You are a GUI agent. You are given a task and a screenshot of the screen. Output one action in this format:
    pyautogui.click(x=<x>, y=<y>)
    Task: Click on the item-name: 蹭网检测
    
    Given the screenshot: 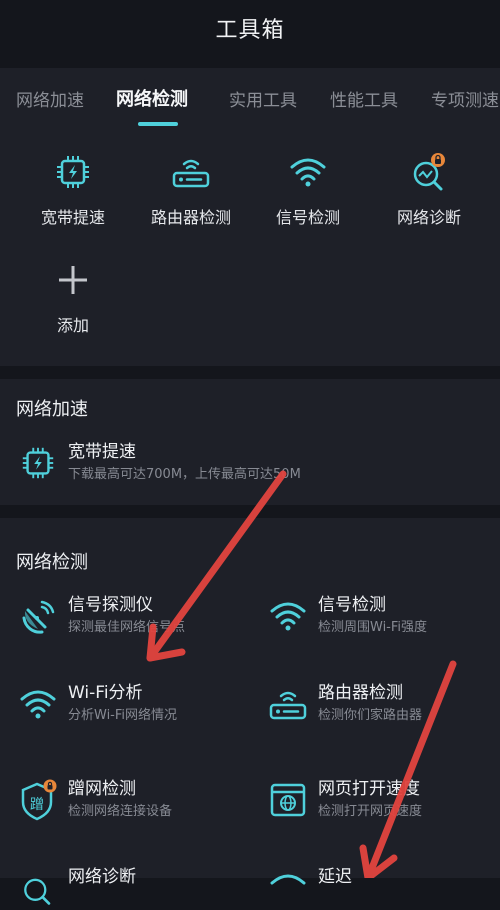 What is the action you would take?
    pyautogui.click(x=102, y=789)
    